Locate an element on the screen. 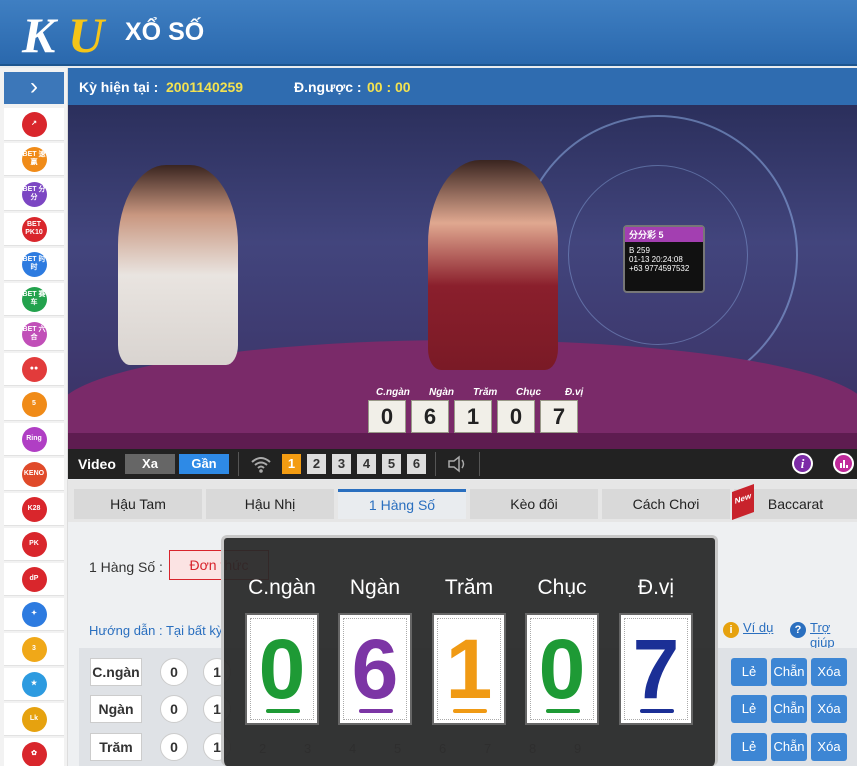 The width and height of the screenshot is (857, 766). sidebar-game-item: 3 is located at coordinates (34, 649).